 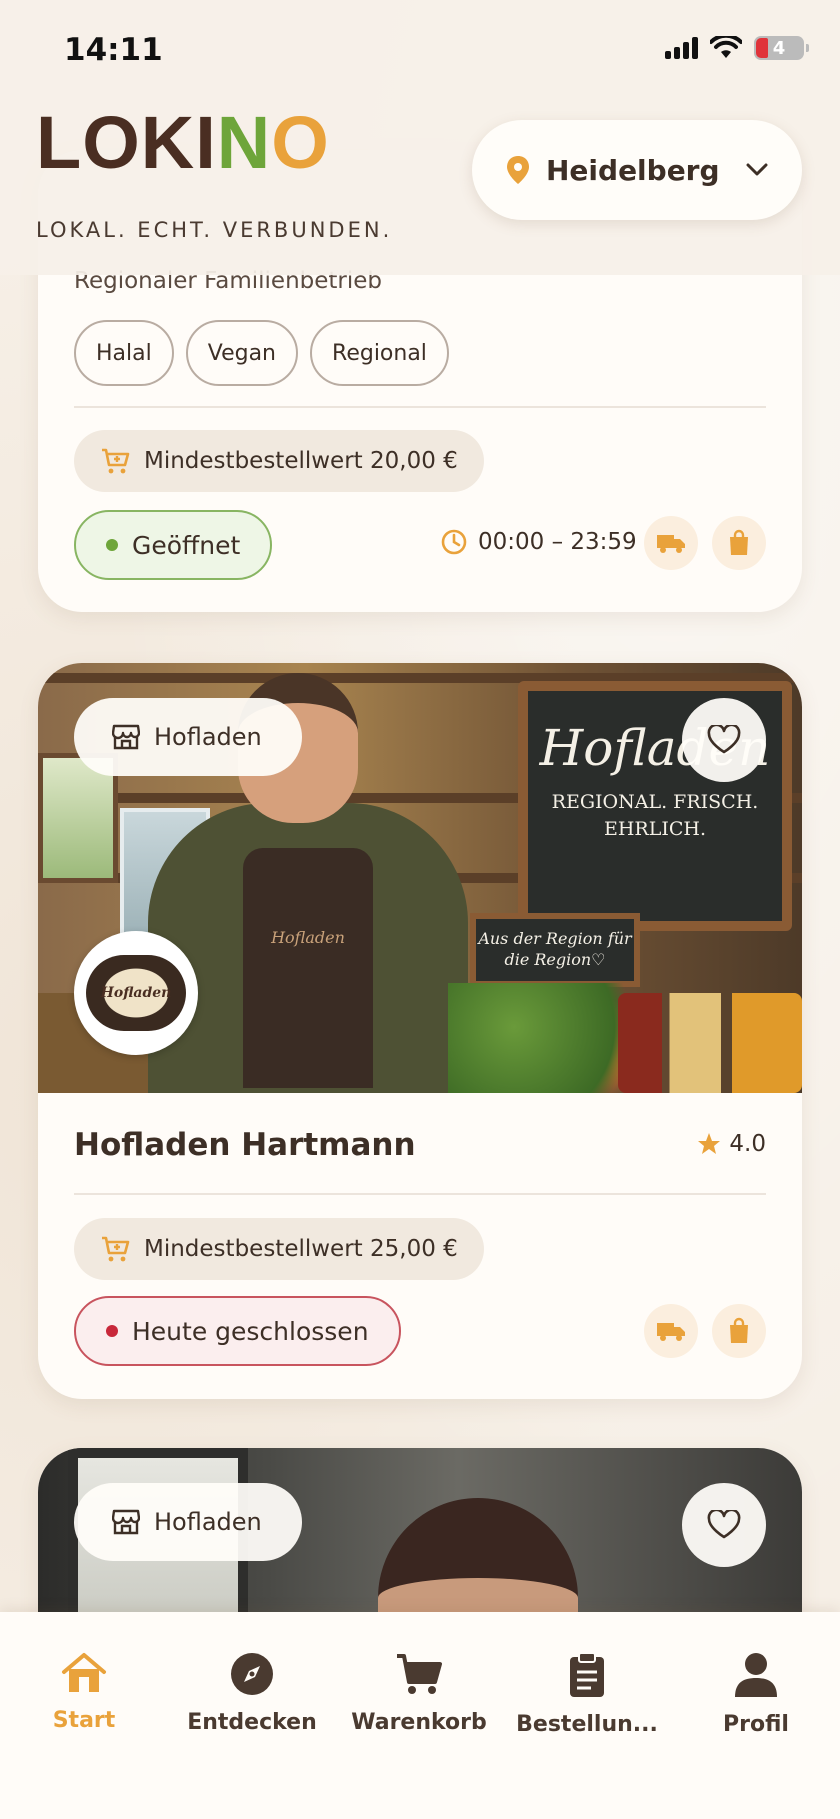 I want to click on user-icon, so click(x=756, y=1675).